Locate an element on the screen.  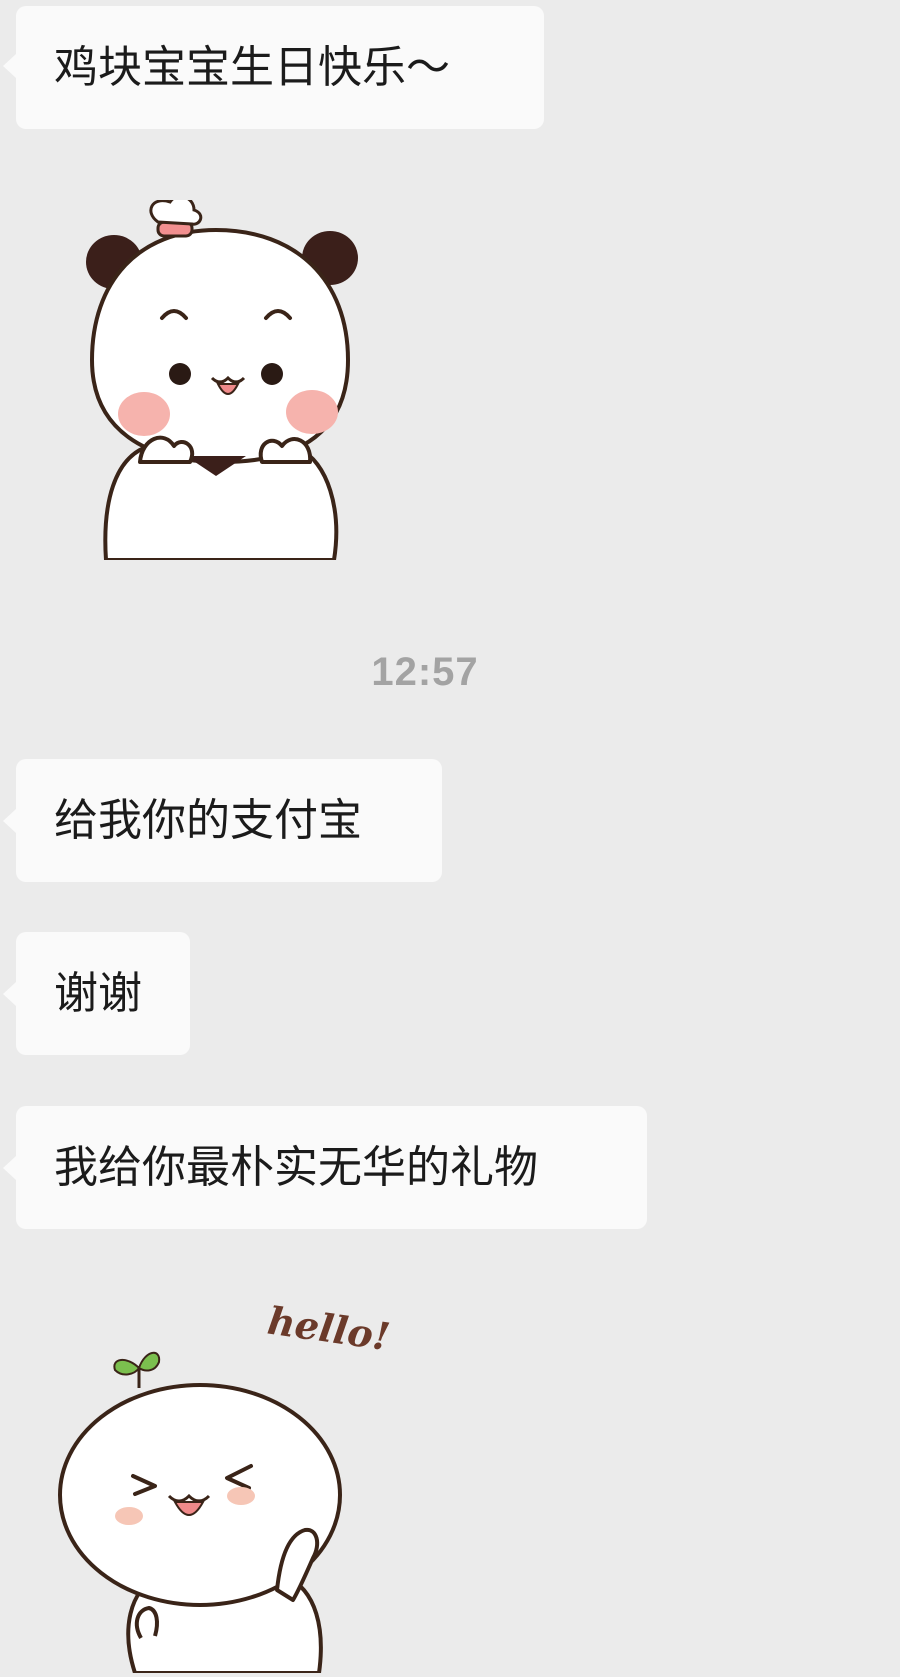
timestamp: 12:57 is located at coordinates (425, 672).